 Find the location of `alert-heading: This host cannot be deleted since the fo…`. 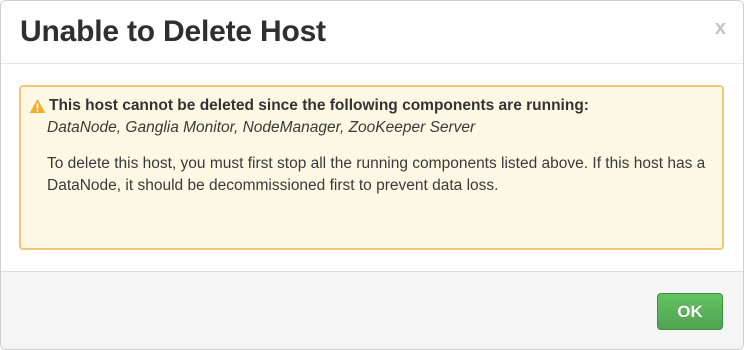

alert-heading: This host cannot be deleted since the fo… is located at coordinates (319, 105).